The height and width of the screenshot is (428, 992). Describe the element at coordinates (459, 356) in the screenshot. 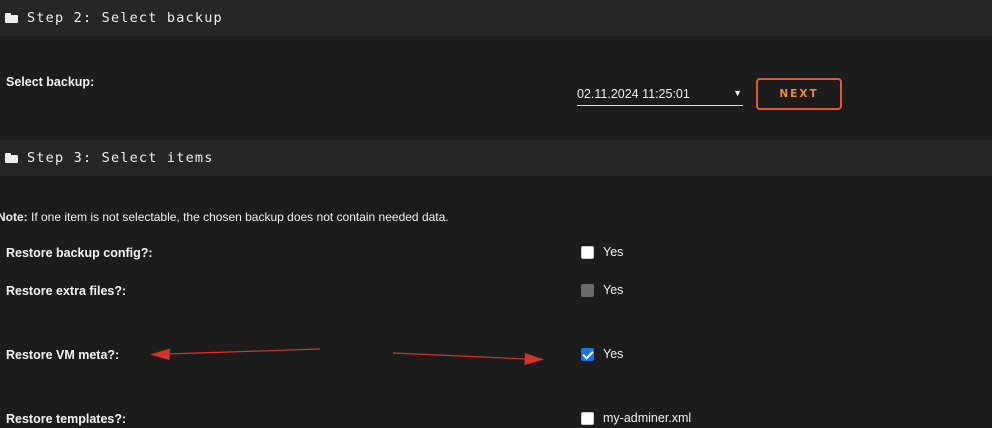

I see `arrow-right-line` at that location.